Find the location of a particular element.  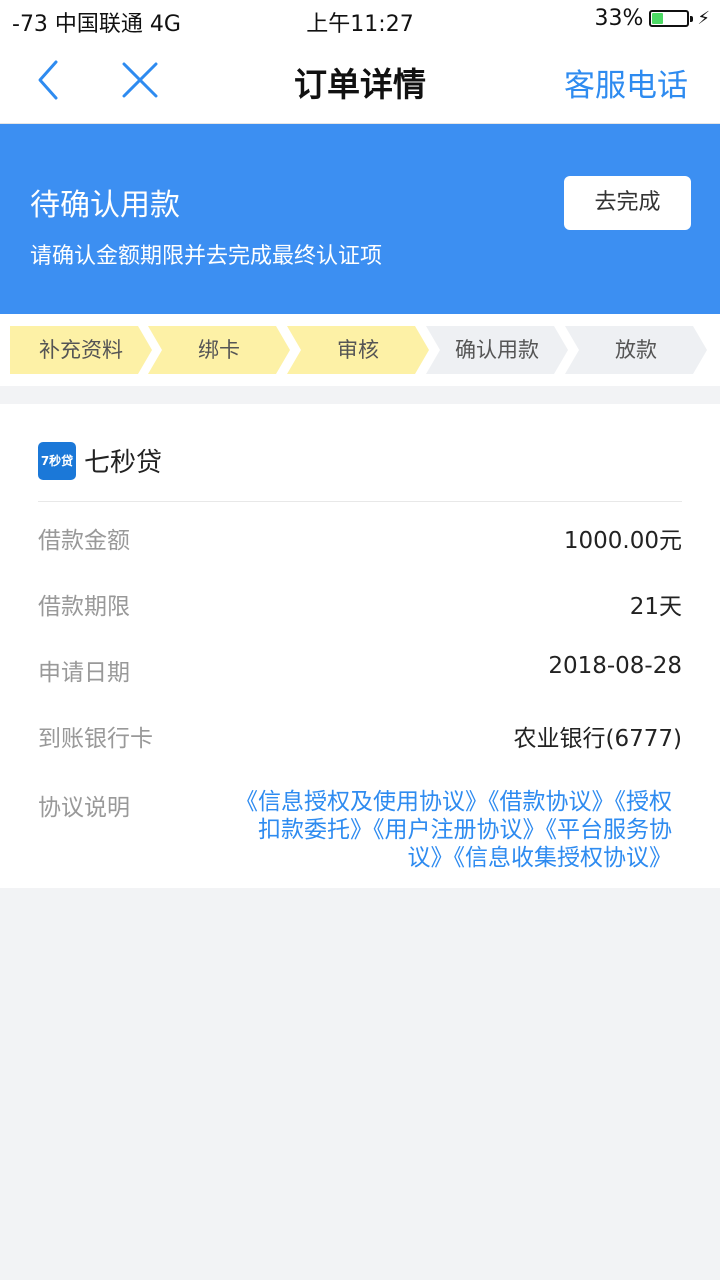

loan-amount-label: 借款金额 is located at coordinates (84, 541).